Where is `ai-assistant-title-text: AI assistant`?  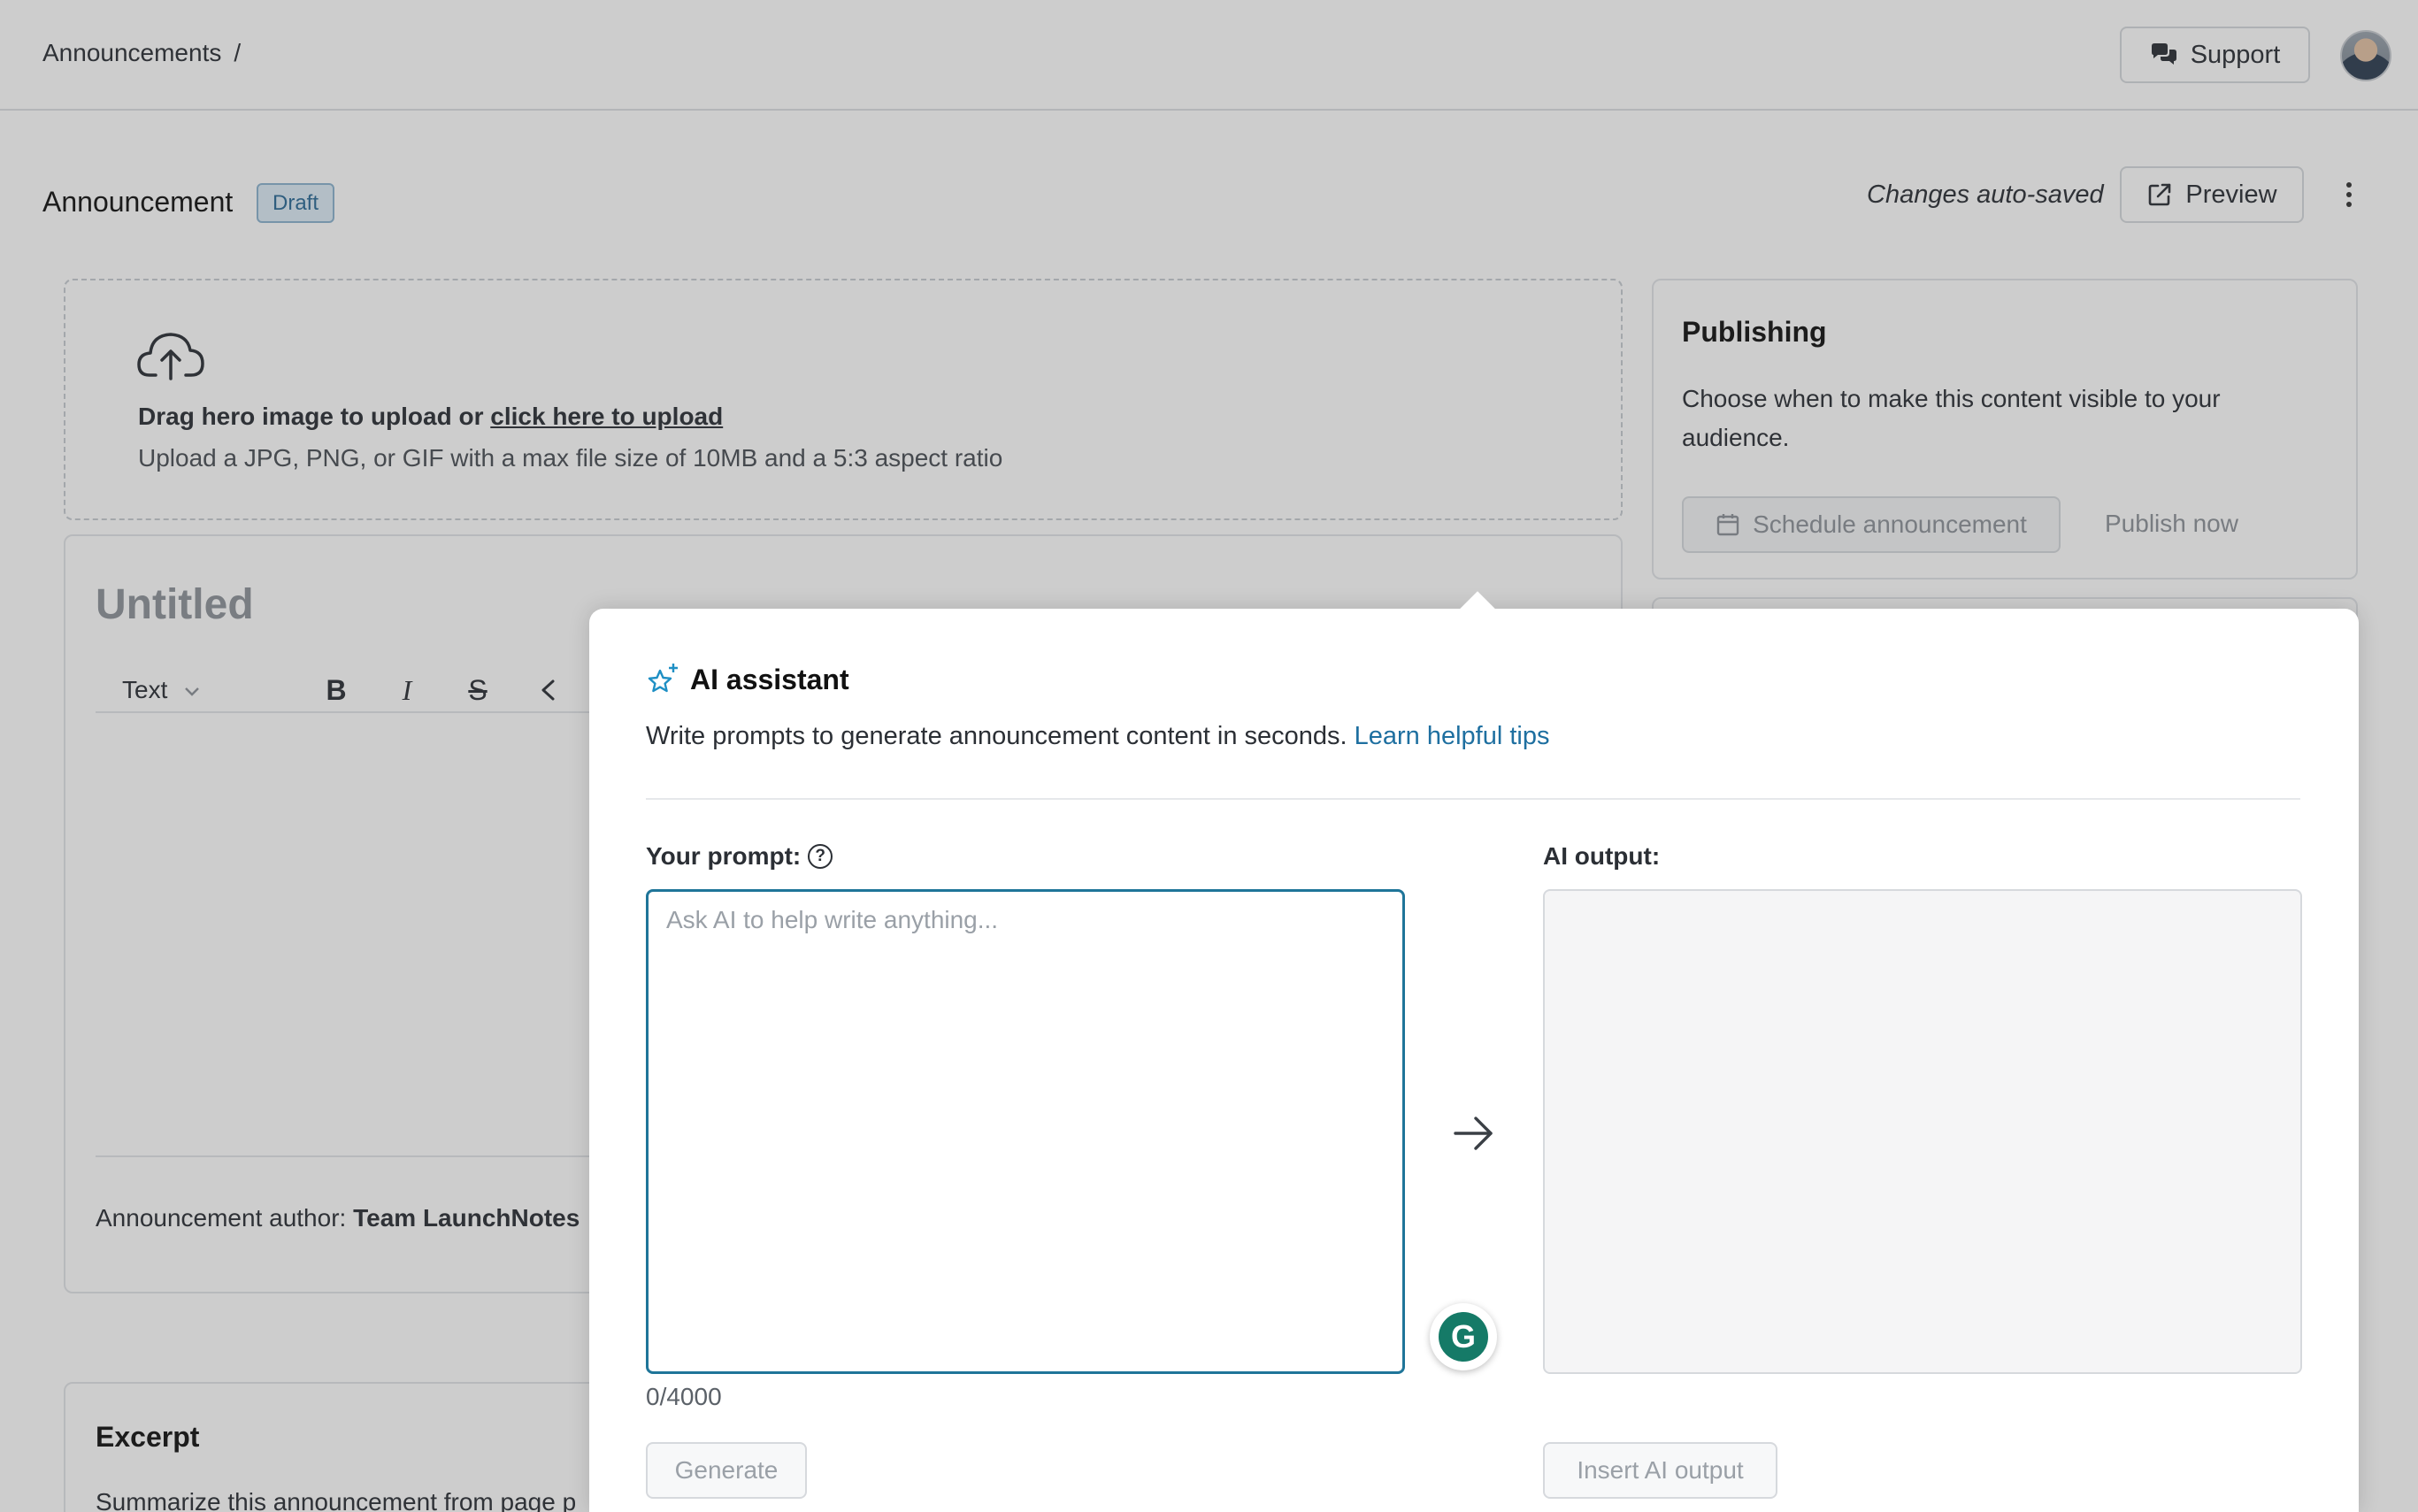
ai-assistant-title-text: AI assistant is located at coordinates (769, 679).